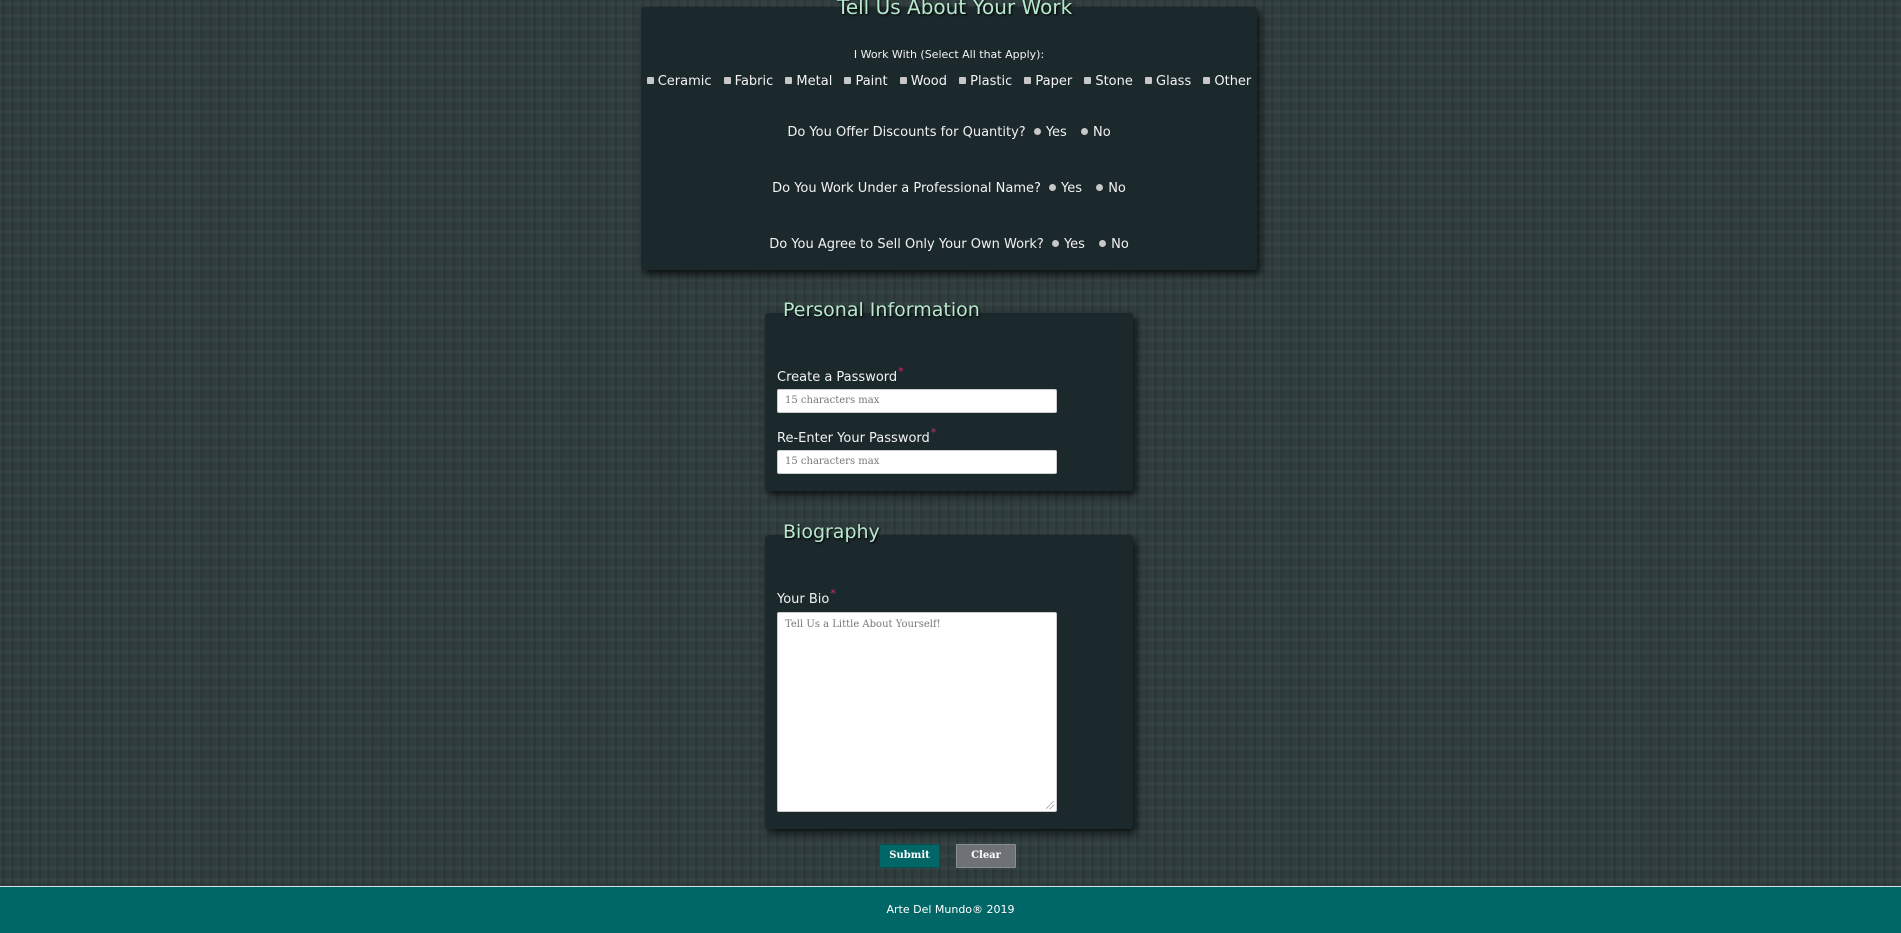 The image size is (1901, 933). Describe the element at coordinates (863, 624) in the screenshot. I see `bio-placeholder: Tell Us a Little About Yourself!` at that location.